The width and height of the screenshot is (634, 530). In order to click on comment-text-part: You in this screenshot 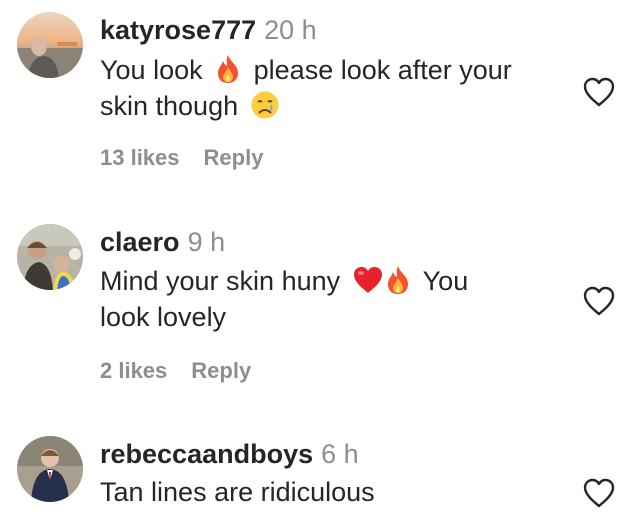, I will do `click(445, 281)`.